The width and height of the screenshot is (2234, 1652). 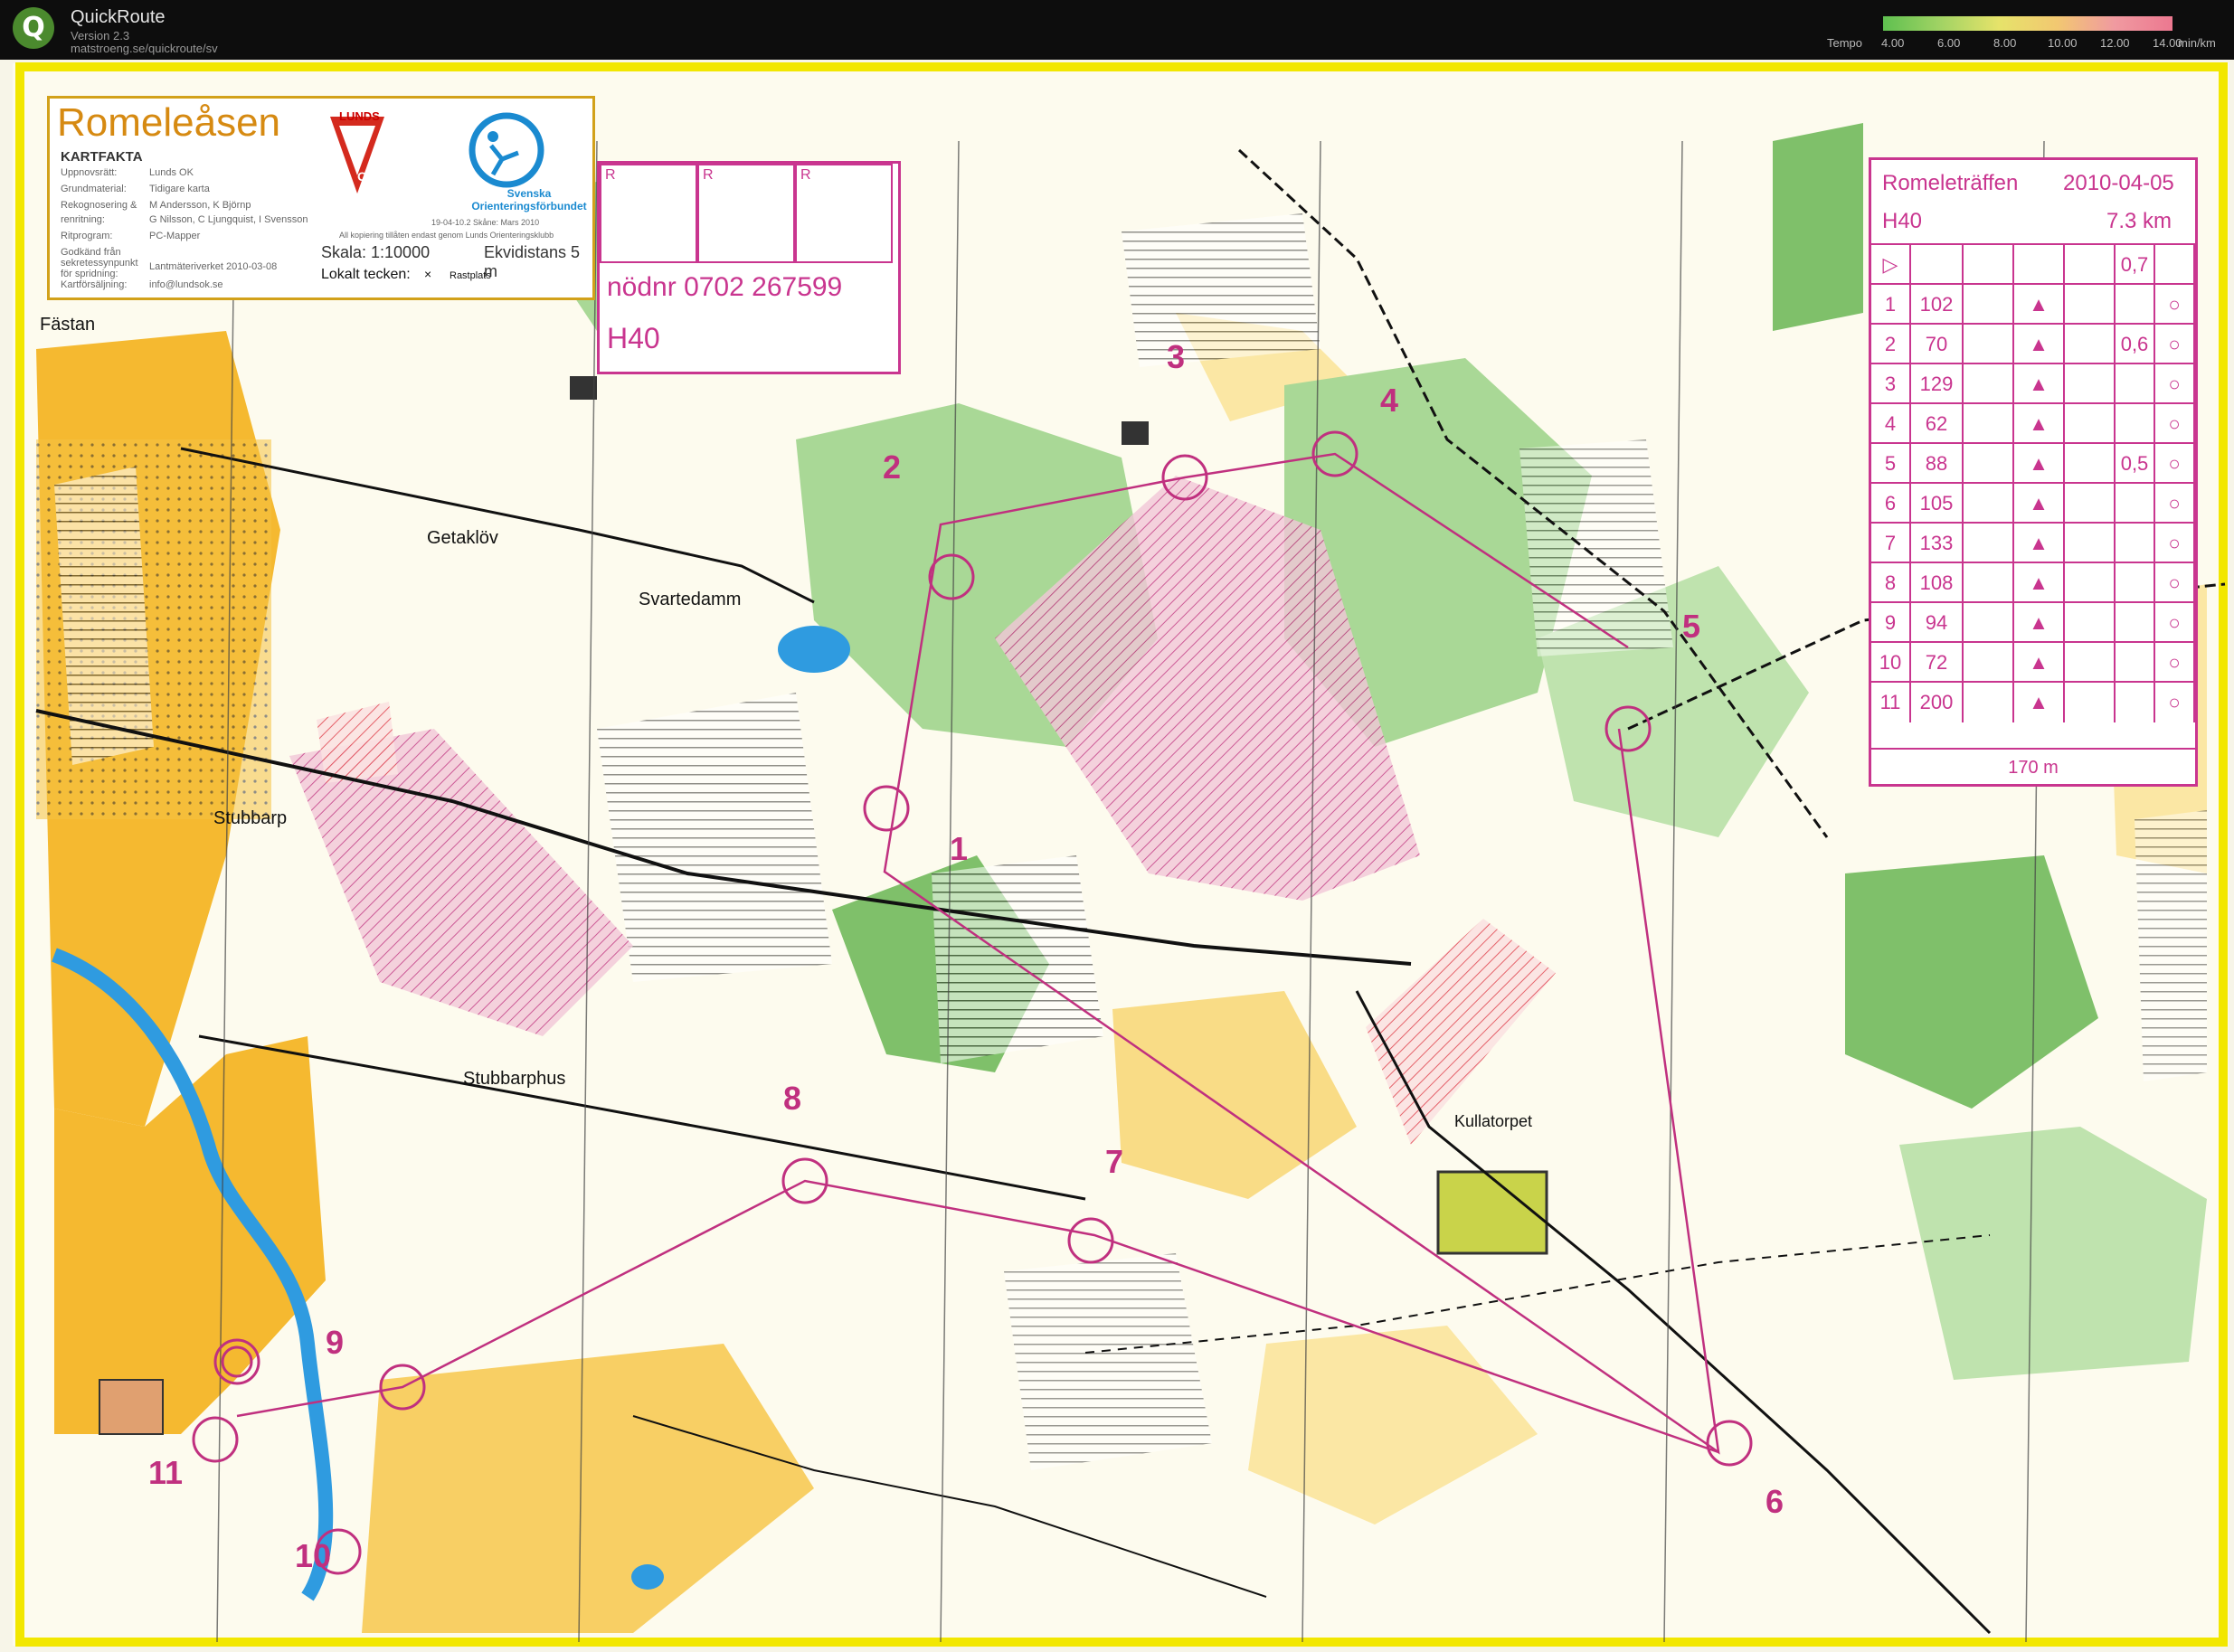 I want to click on control-code: 70, so click(x=1937, y=344).